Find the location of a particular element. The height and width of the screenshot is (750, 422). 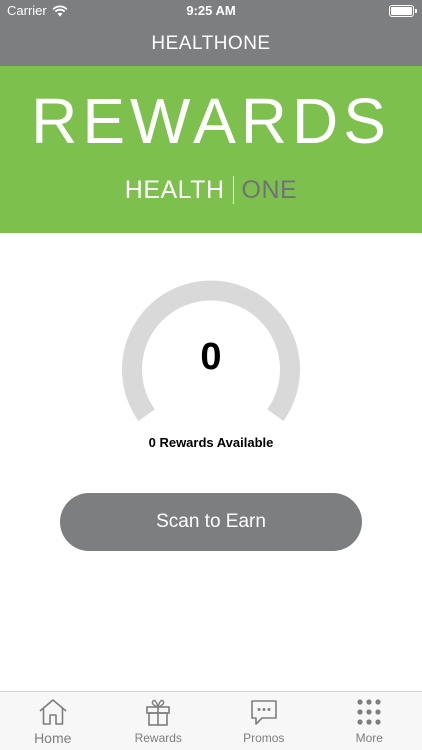

status-bar: Carrier 9:25 AM is located at coordinates (211, 11).